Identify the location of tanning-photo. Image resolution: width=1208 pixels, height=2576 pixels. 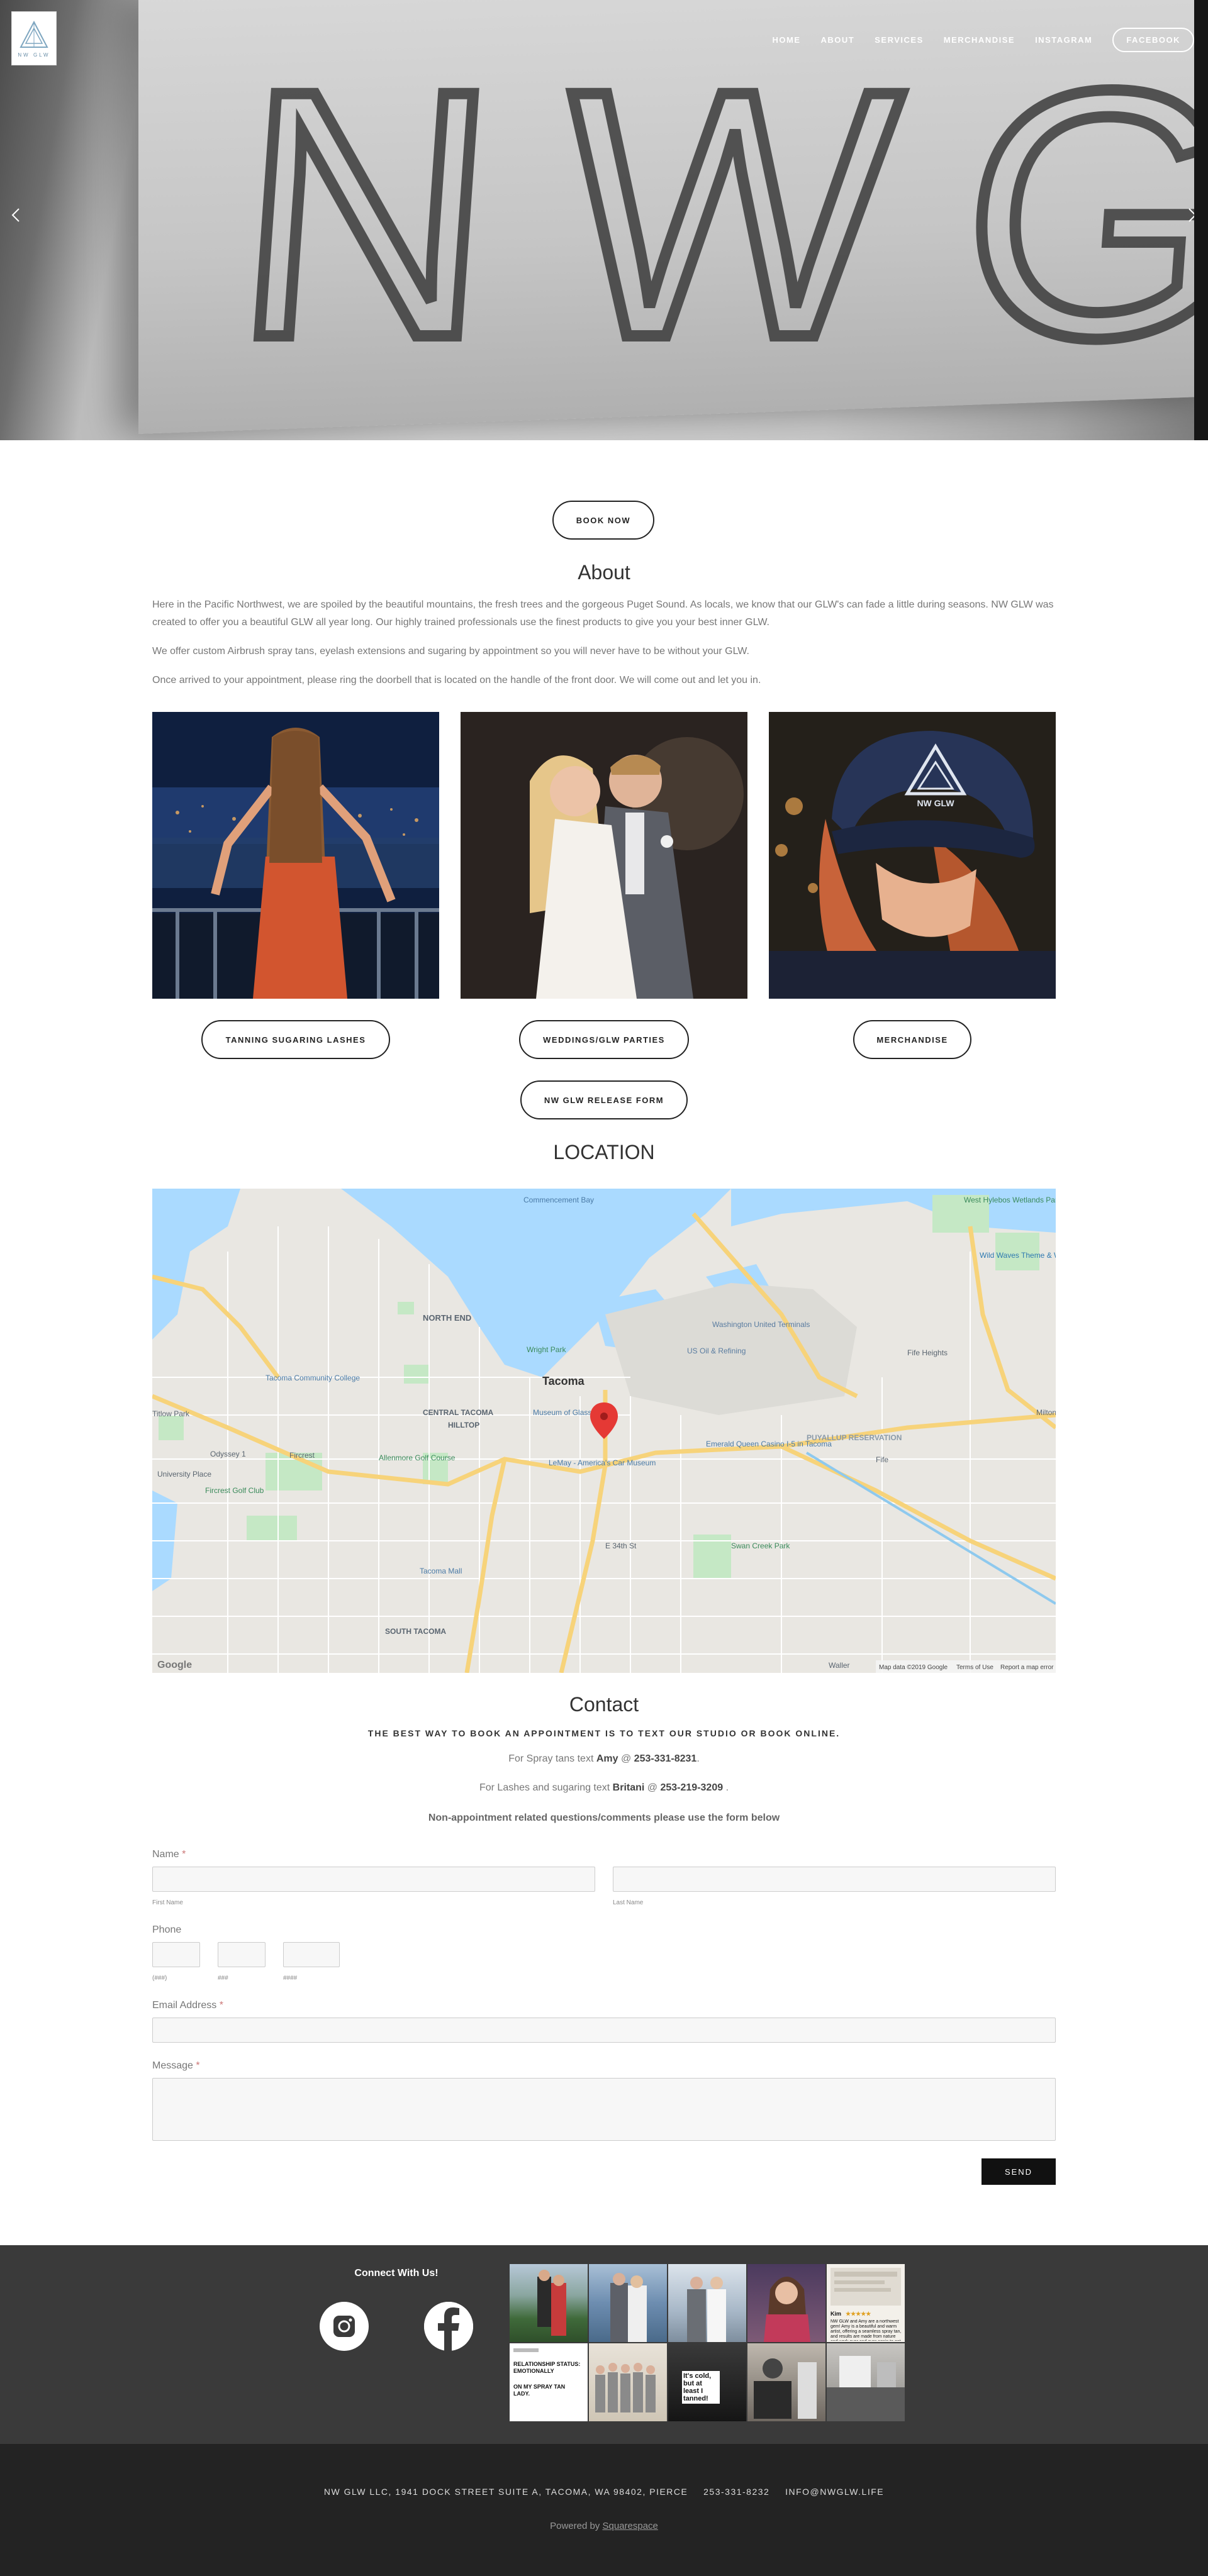
(295, 855).